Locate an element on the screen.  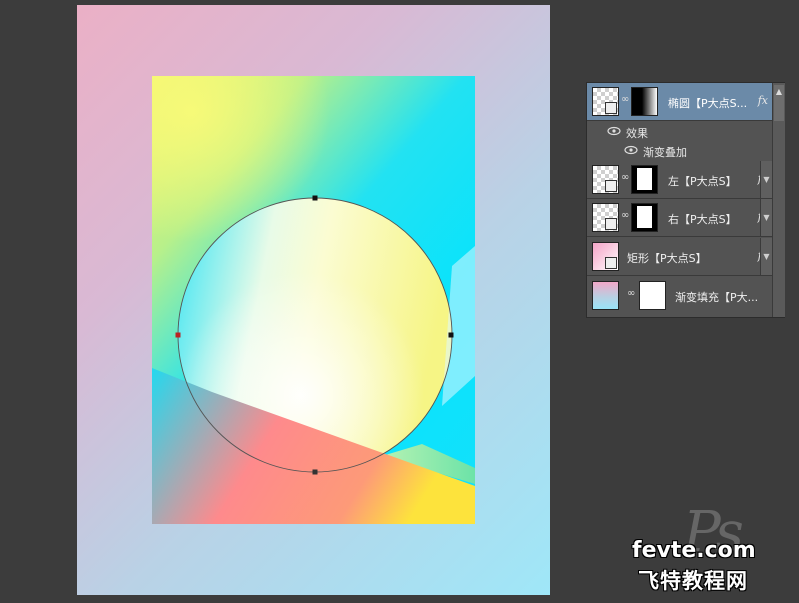
layer-left: ∞ 左【P大点S】 fx is located at coordinates (679, 180).